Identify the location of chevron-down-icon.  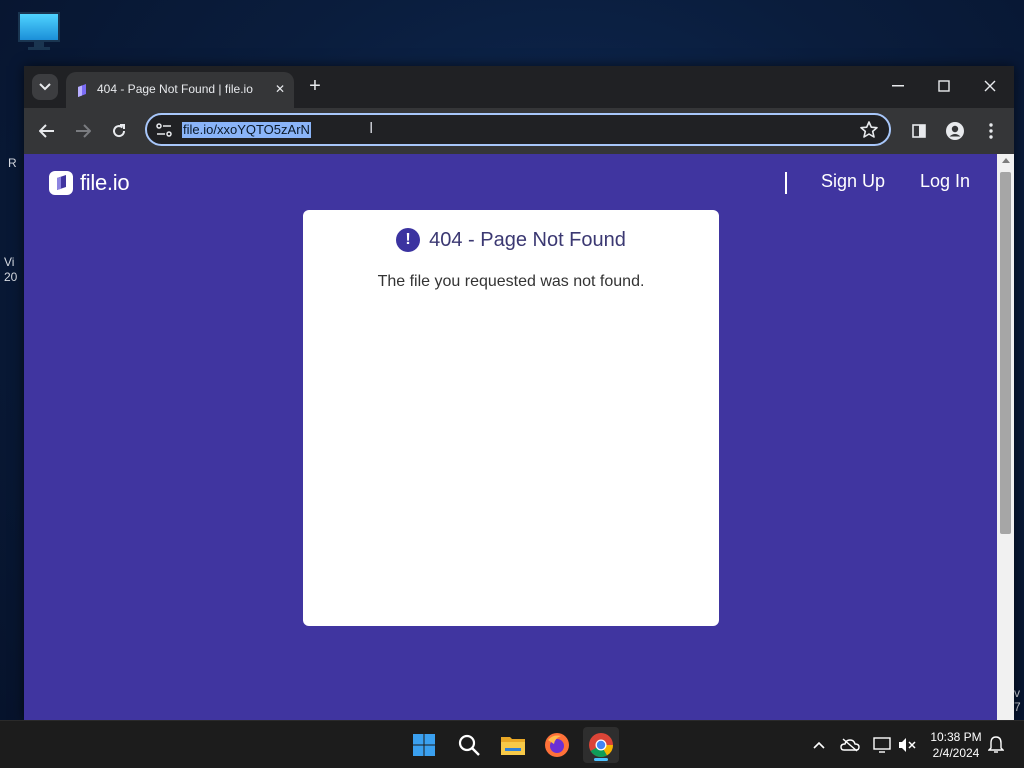
(45, 87).